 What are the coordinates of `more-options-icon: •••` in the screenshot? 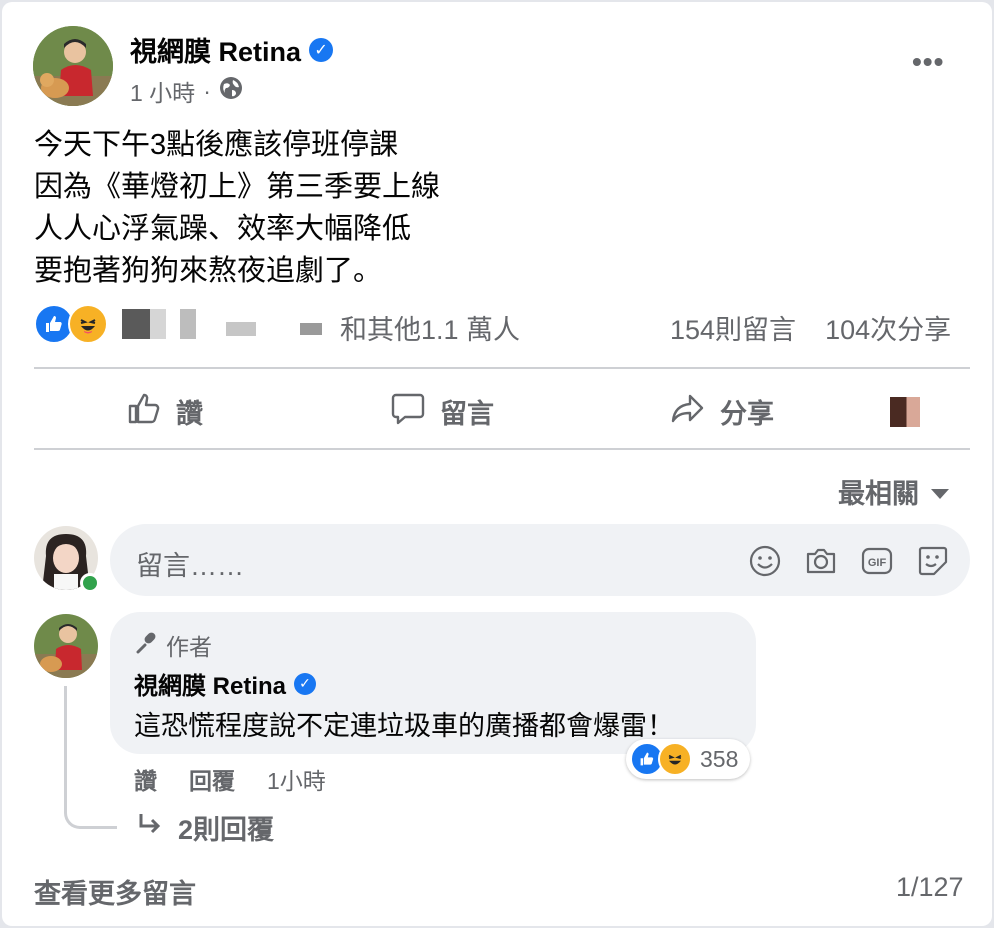 It's located at (928, 62).